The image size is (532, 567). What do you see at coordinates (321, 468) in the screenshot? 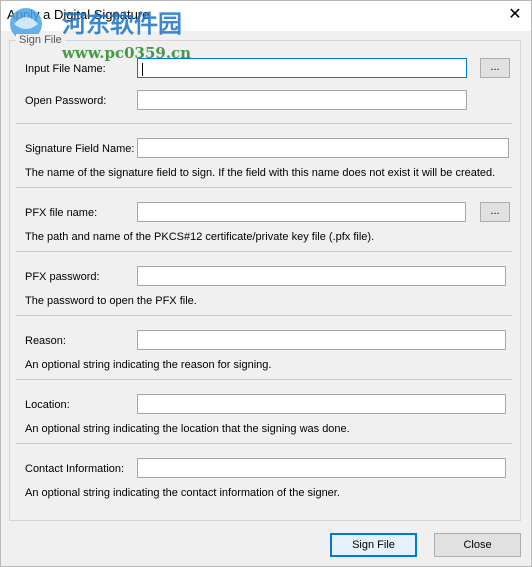
I see `contact-input` at bounding box center [321, 468].